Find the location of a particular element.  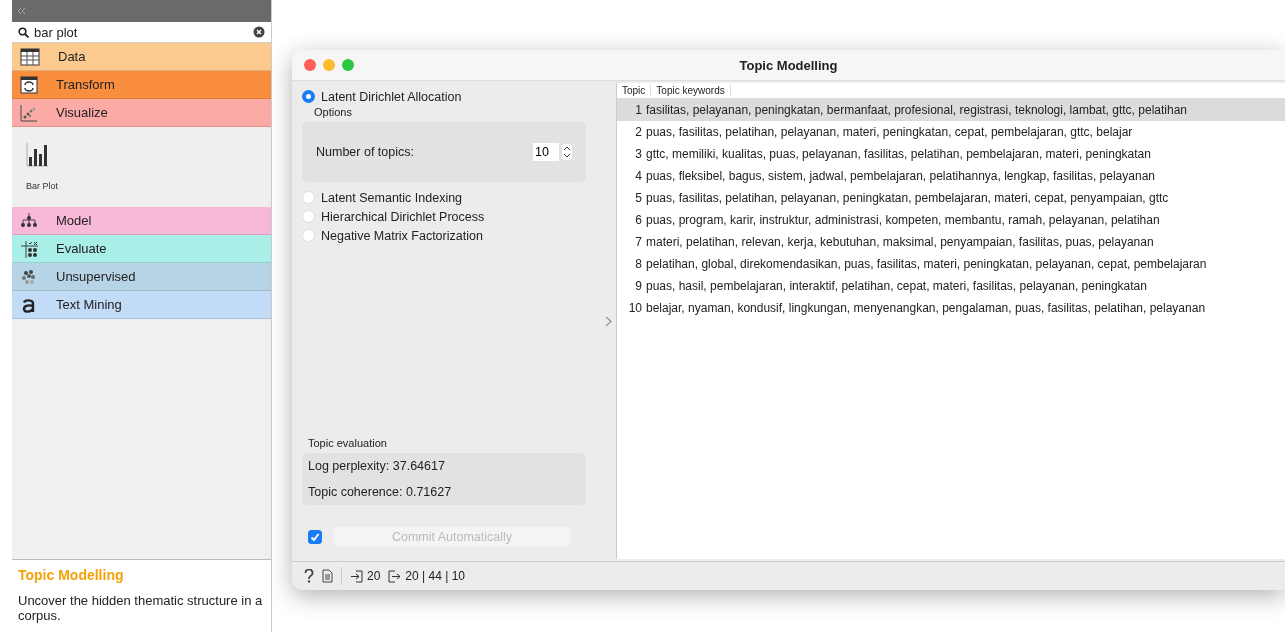

table-row: 4 puas, fleksibel, bagus, sistem, jadwal, pembelajaran, pelatihannya, lengkap, fasilitas, pelayanan is located at coordinates (951, 176).